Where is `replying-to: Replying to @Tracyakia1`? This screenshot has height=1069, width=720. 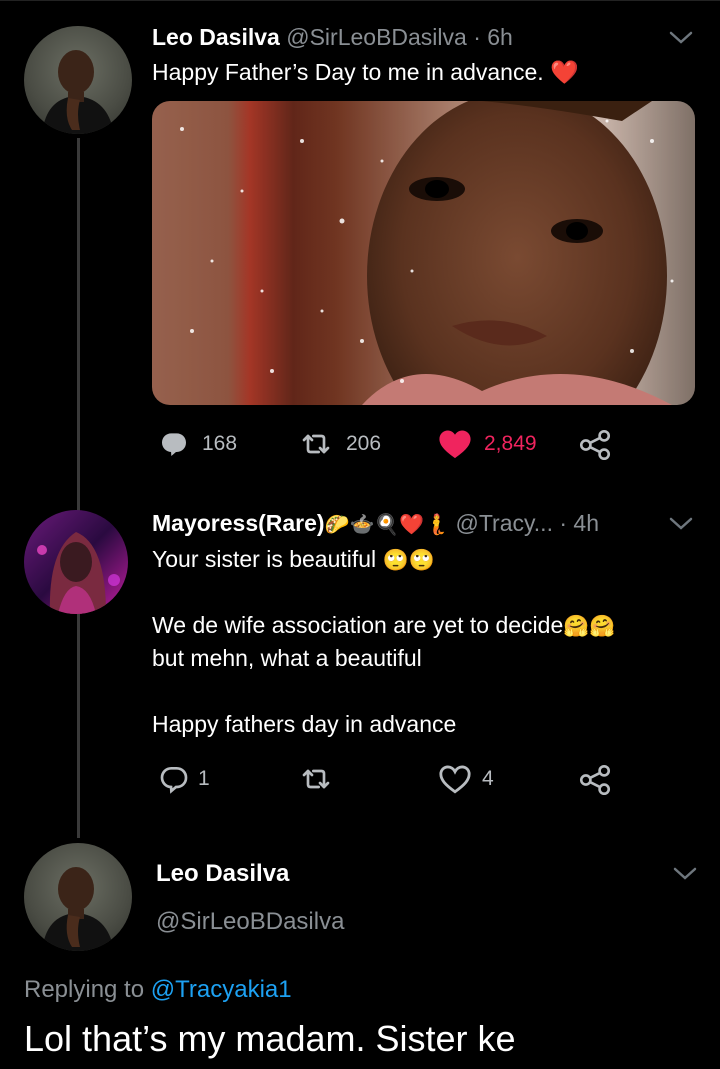
replying-to: Replying to @Tracyakia1 is located at coordinates (158, 990).